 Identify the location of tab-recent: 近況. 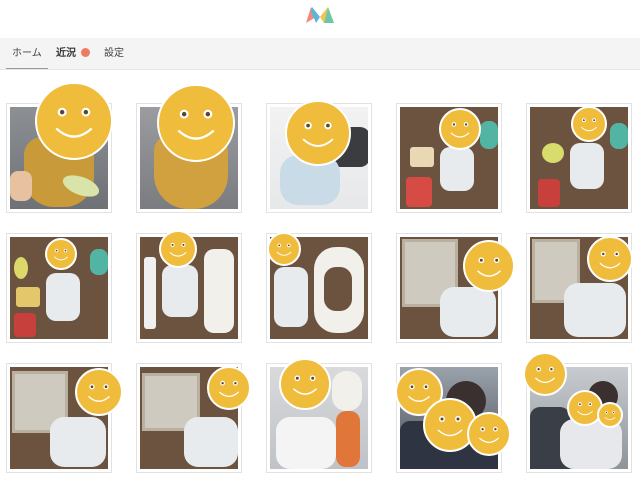
(73, 54).